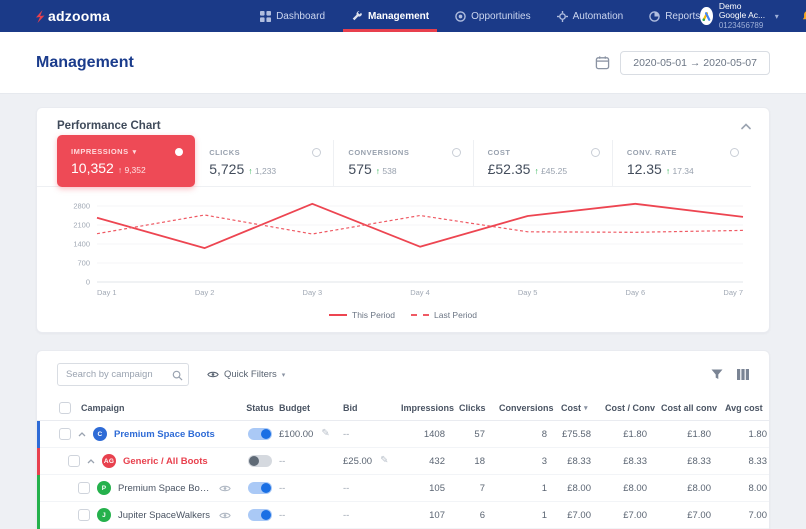  I want to click on conversions-value: 1, so click(544, 488).